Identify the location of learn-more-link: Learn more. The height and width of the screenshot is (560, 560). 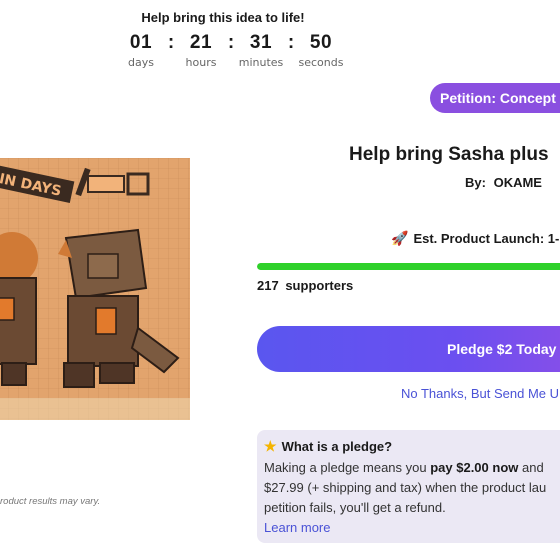
(412, 528).